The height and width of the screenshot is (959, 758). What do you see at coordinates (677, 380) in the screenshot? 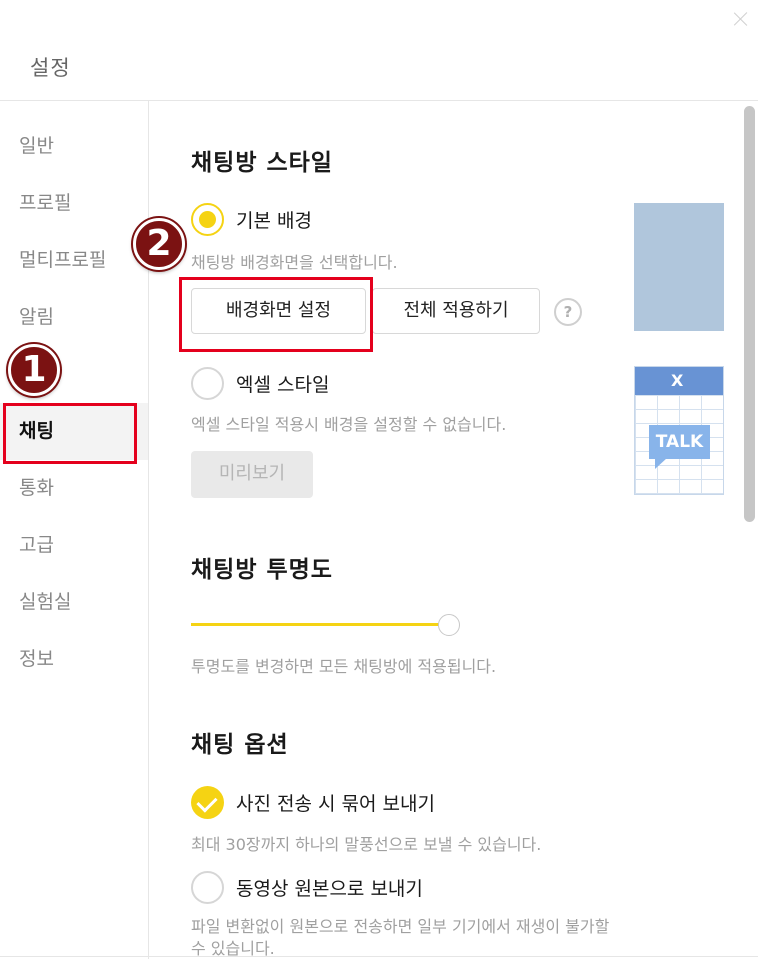
I see `excel-logo-icon: X` at bounding box center [677, 380].